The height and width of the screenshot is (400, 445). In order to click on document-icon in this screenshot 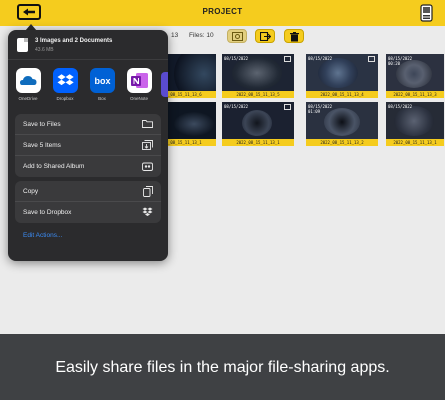, I will do `click(22, 45)`.